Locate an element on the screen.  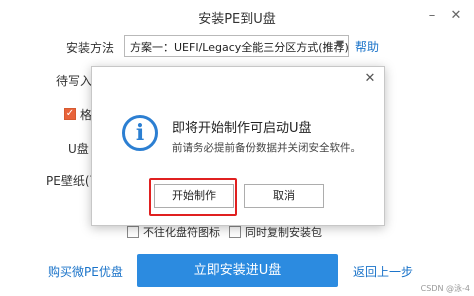
window-title: 安装PE到U盘 is located at coordinates (237, 19).